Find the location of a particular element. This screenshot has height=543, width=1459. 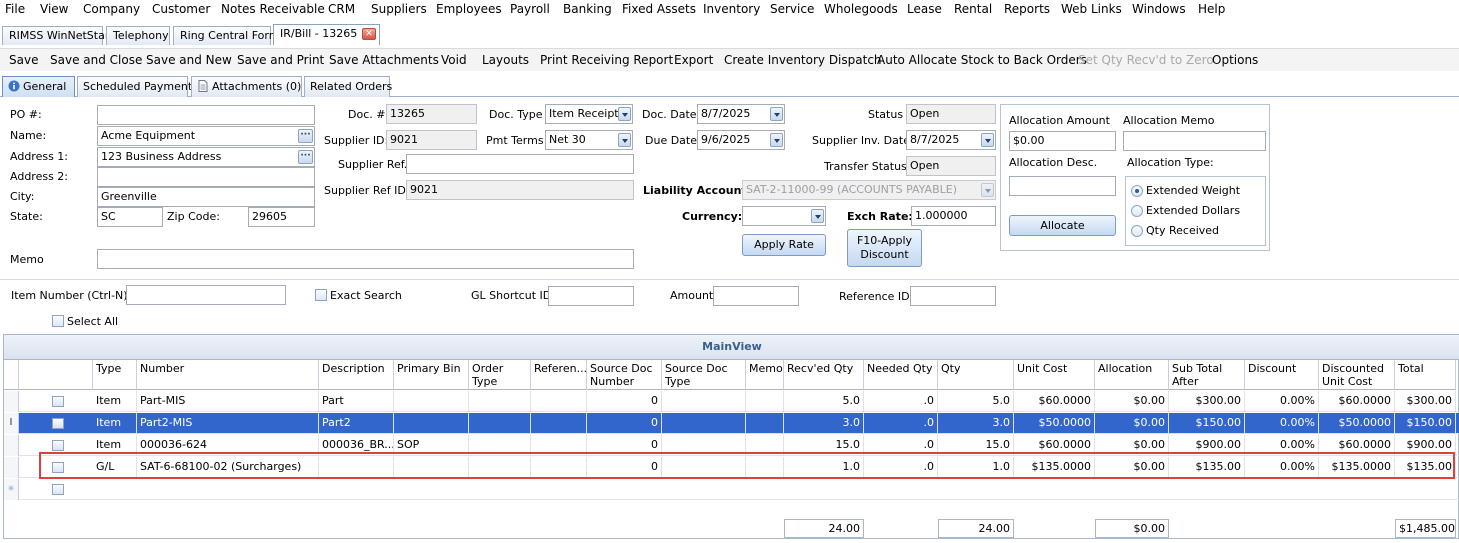

menu-banking: Banking is located at coordinates (587, 9).